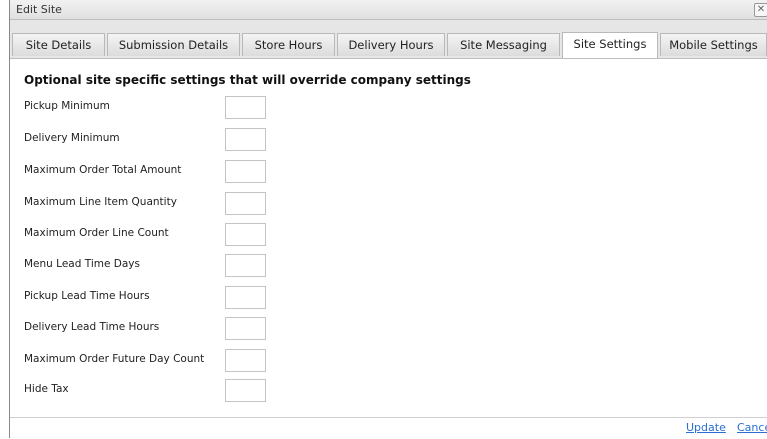 The image size is (767, 439). What do you see at coordinates (245, 297) in the screenshot?
I see `pickup-lead-time-input` at bounding box center [245, 297].